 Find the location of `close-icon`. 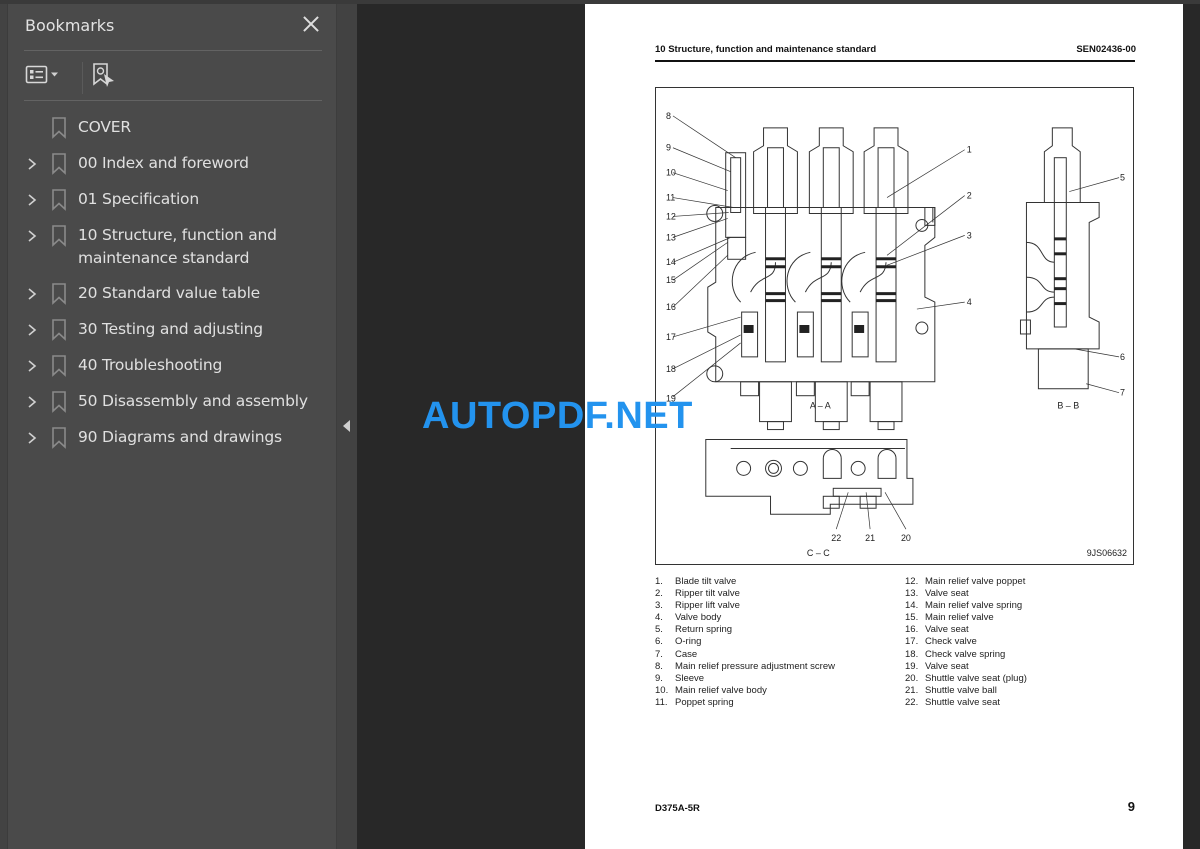

close-icon is located at coordinates (311, 24).